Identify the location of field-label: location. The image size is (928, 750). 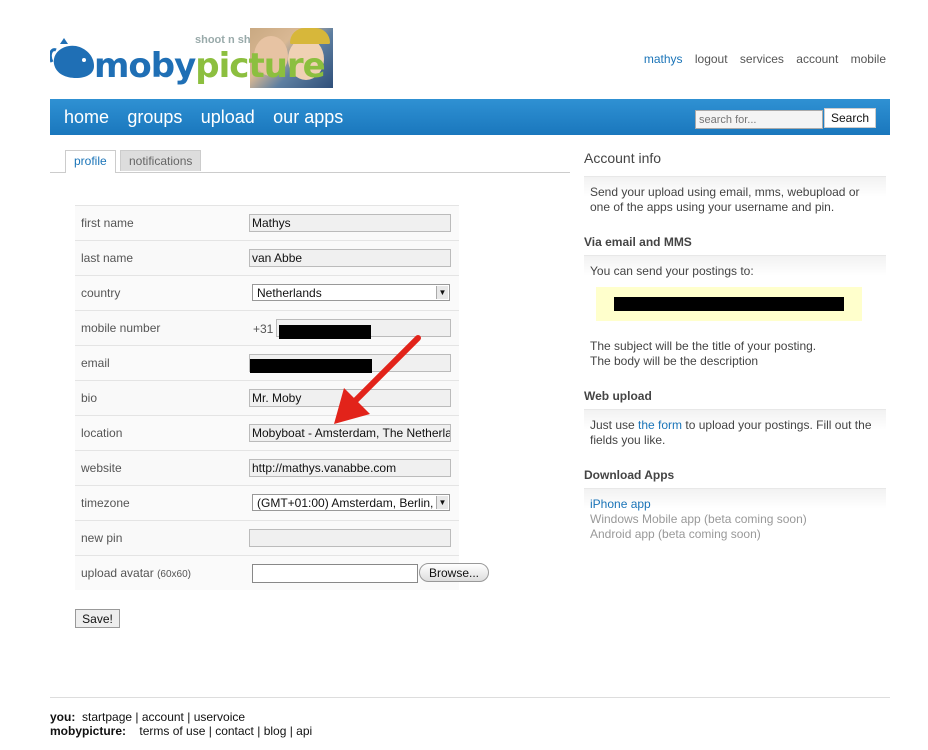
(102, 433).